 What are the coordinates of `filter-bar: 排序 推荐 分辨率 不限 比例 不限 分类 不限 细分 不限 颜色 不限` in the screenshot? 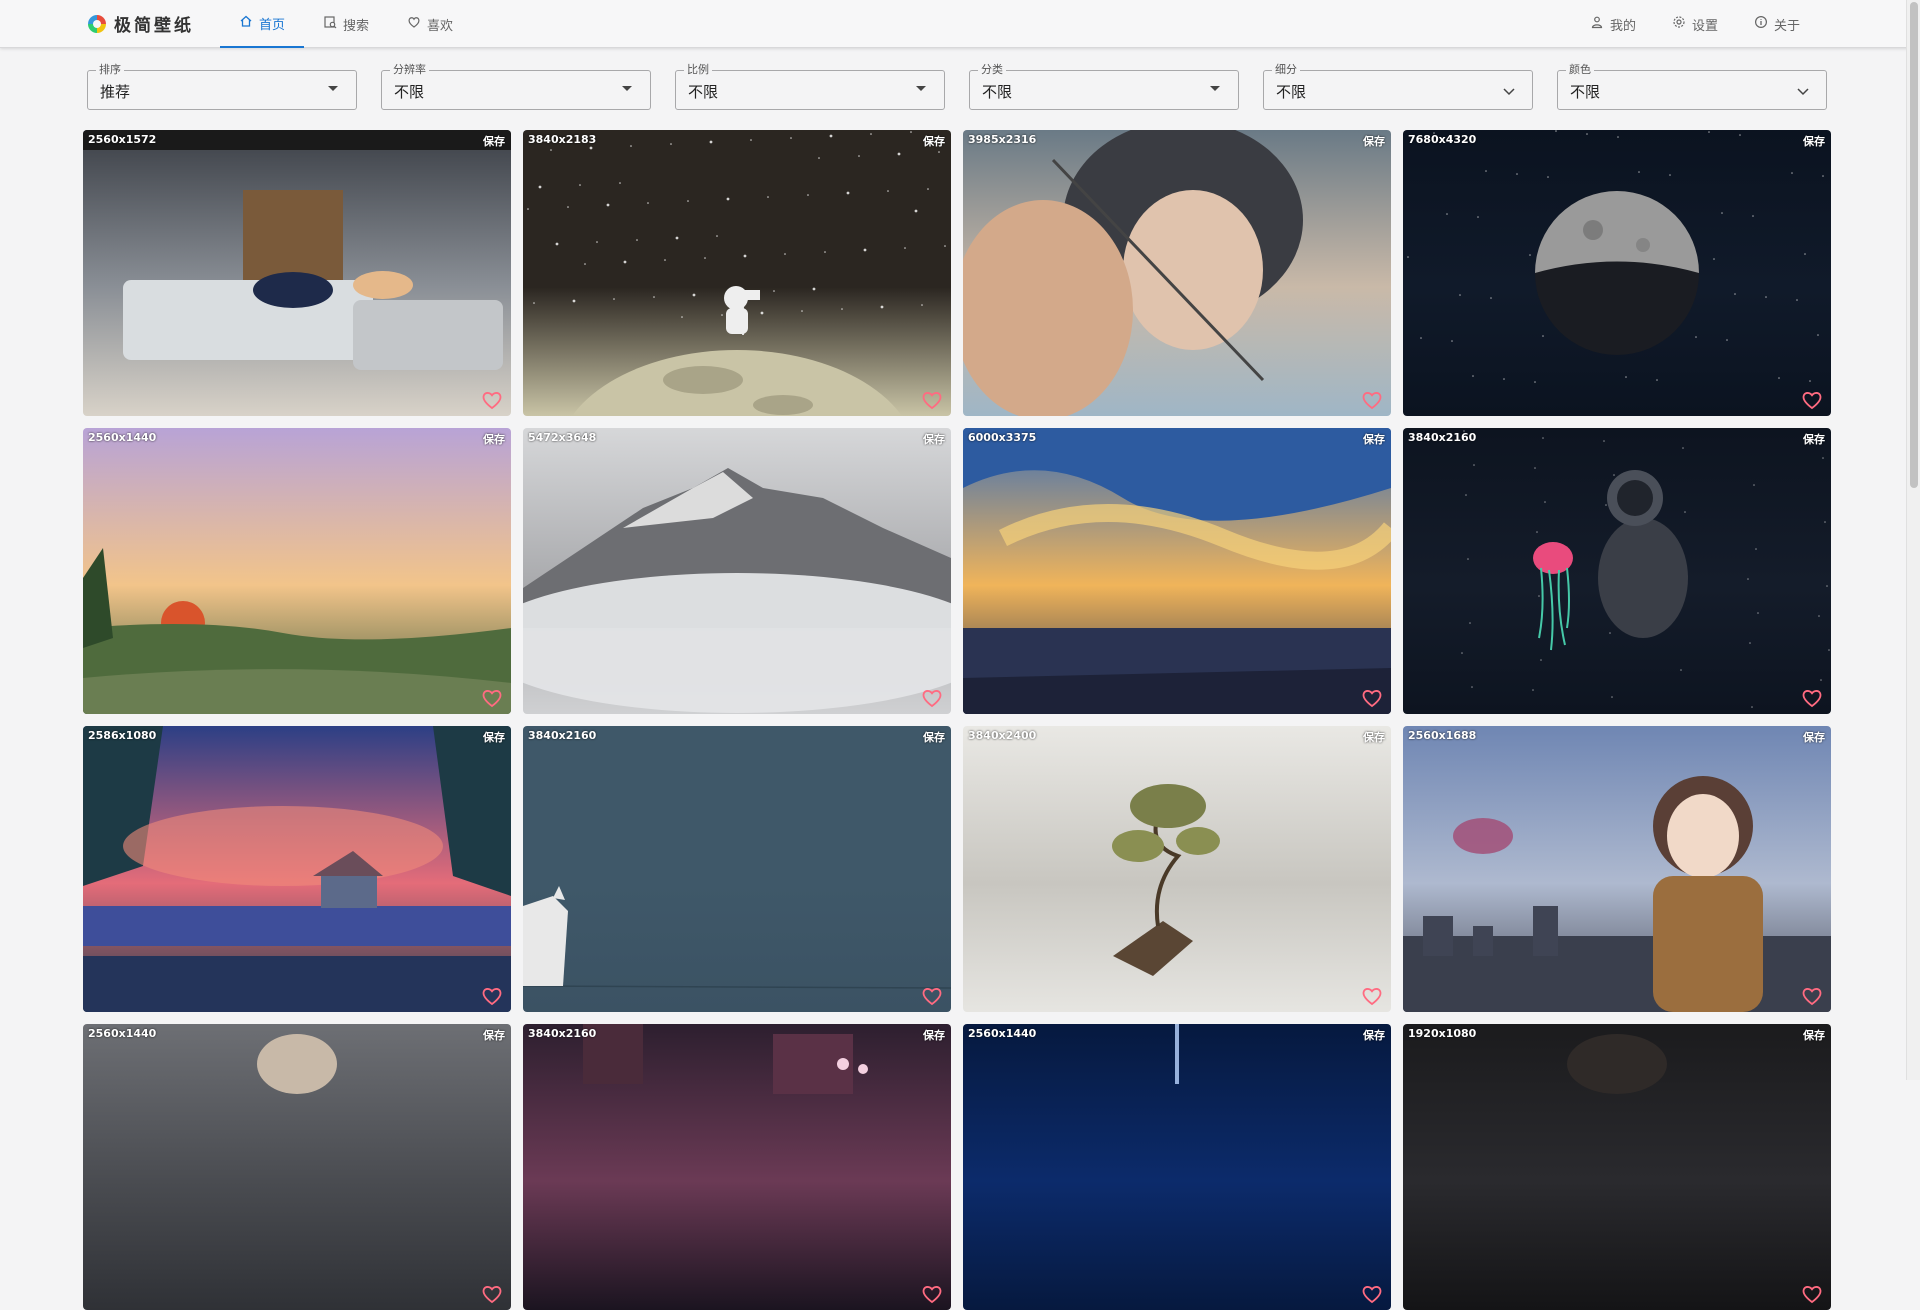 It's located at (957, 86).